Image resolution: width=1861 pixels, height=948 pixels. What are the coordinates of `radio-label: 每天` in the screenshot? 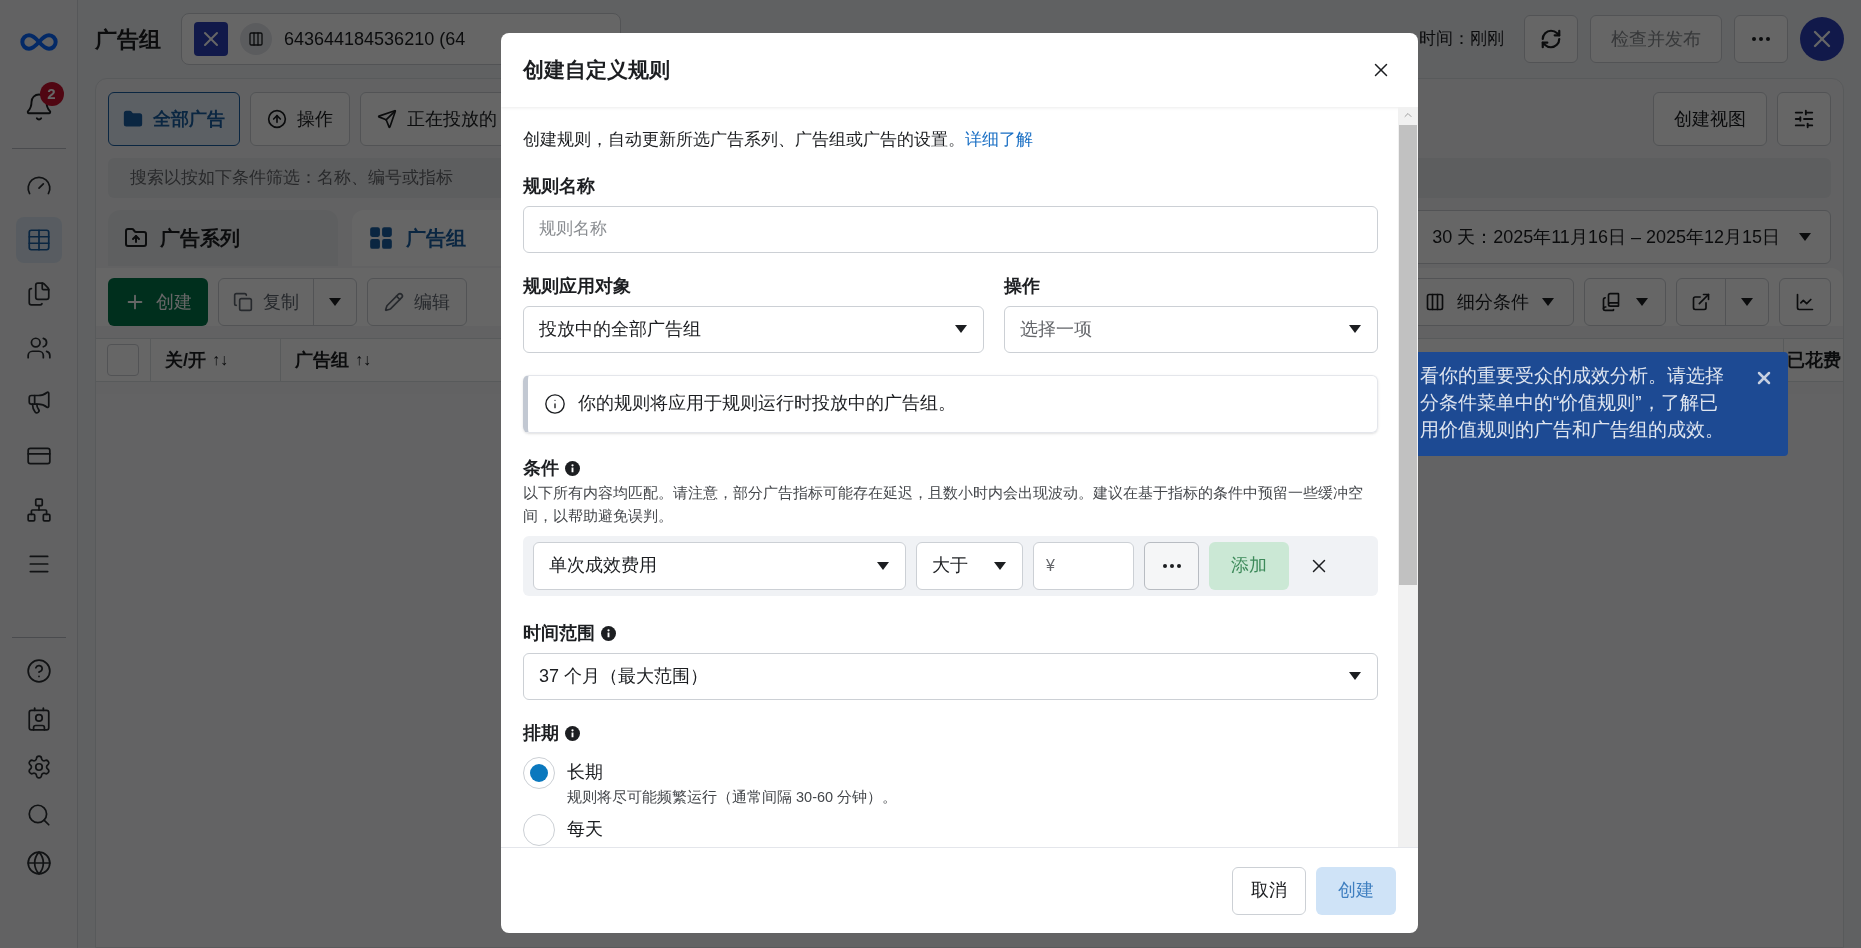 It's located at (585, 830).